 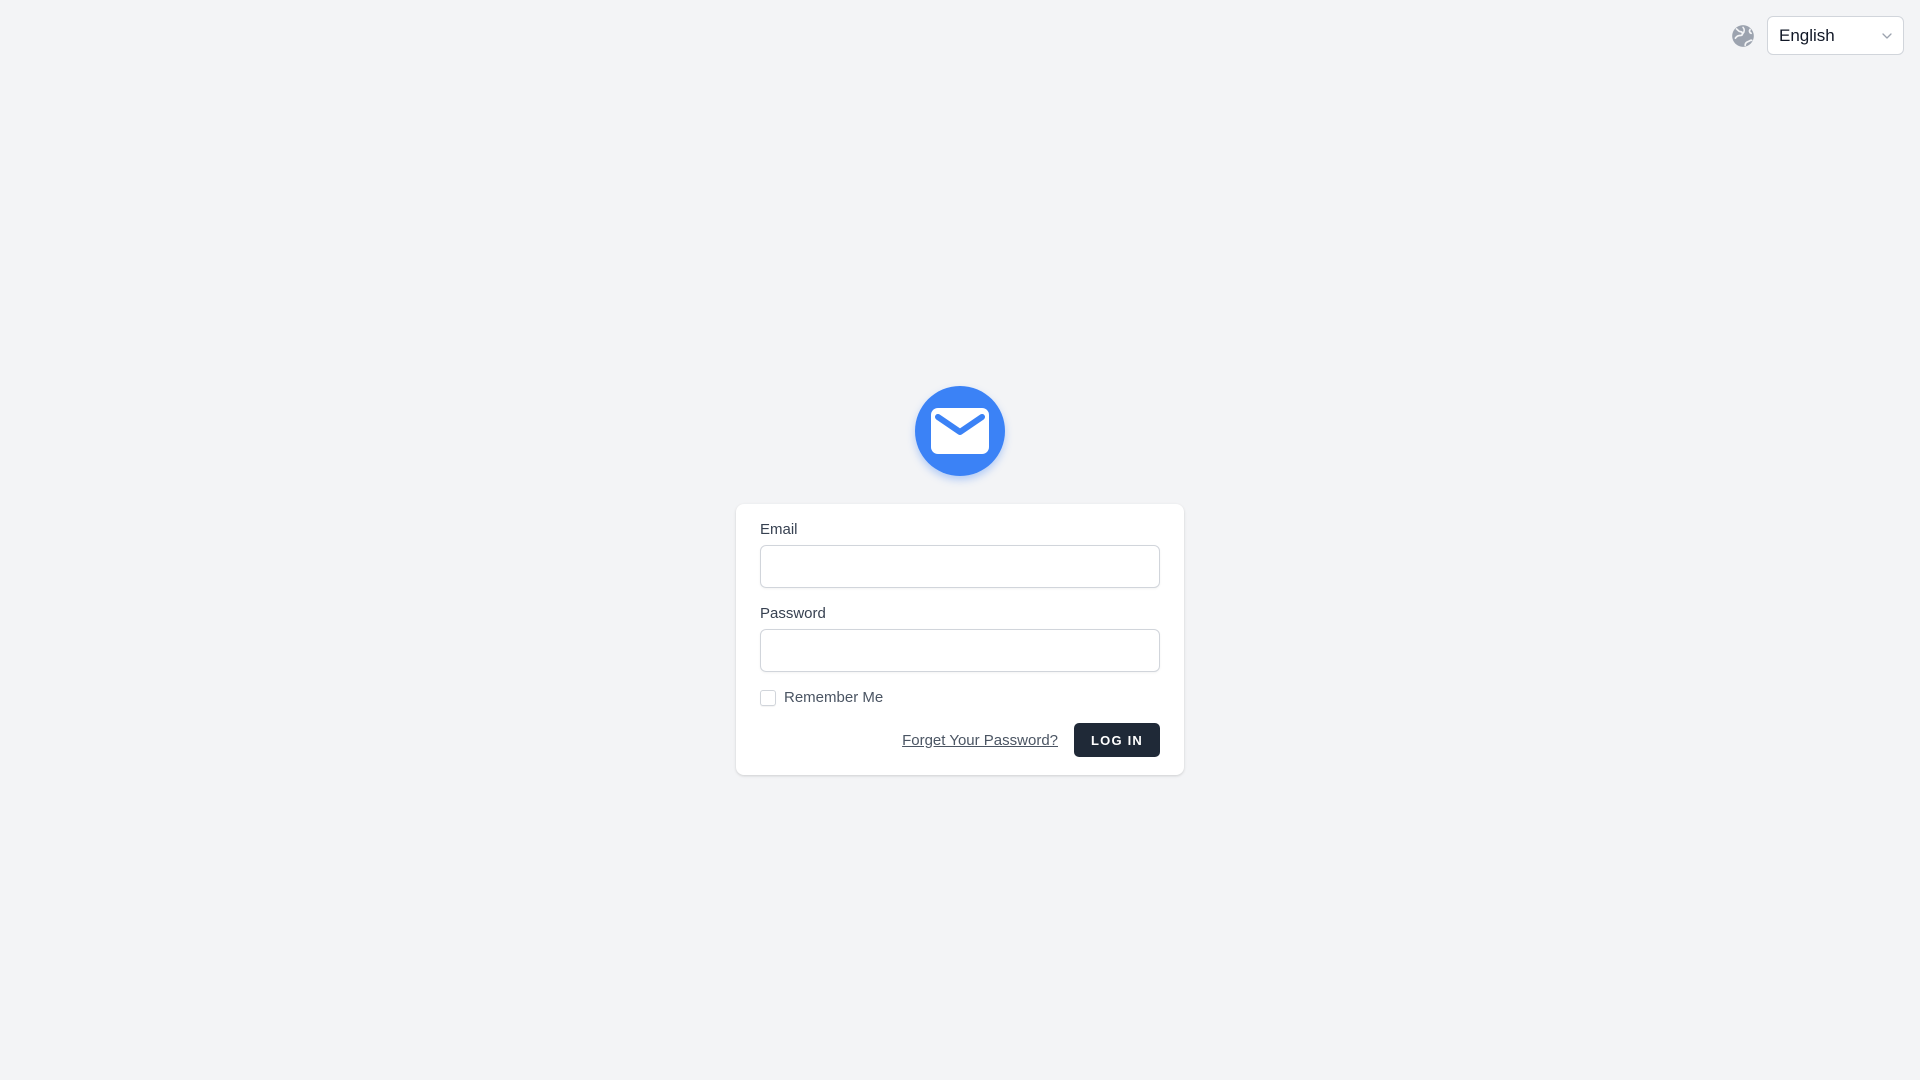 I want to click on login-button: LOG IN, so click(x=1117, y=740).